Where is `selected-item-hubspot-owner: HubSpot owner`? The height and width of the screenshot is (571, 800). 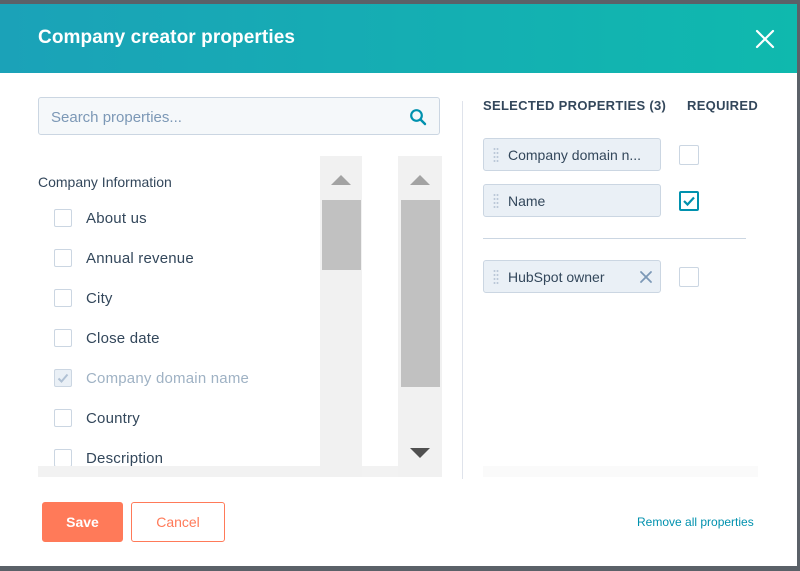
selected-item-hubspot-owner: HubSpot owner is located at coordinates (572, 276).